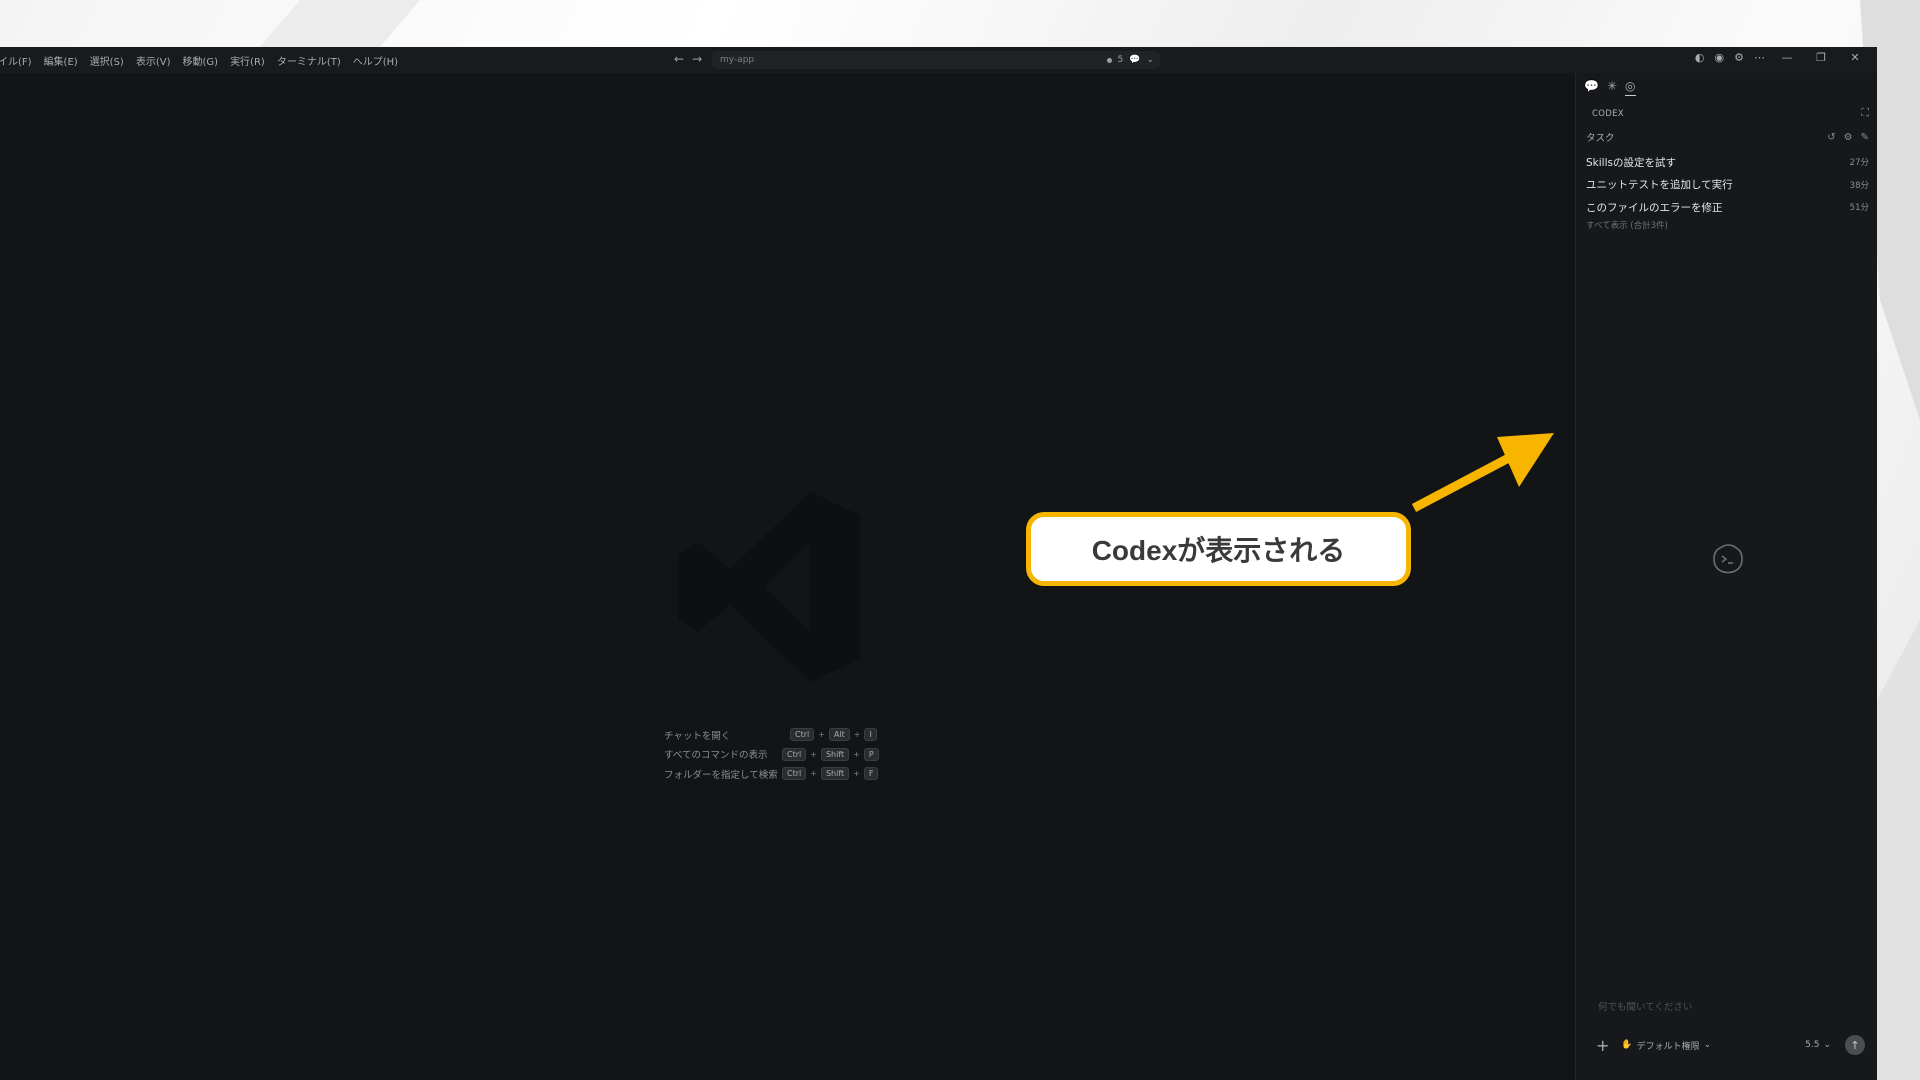 This screenshot has width=1920, height=1080. I want to click on annotation-arrow-icon, so click(1482, 472).